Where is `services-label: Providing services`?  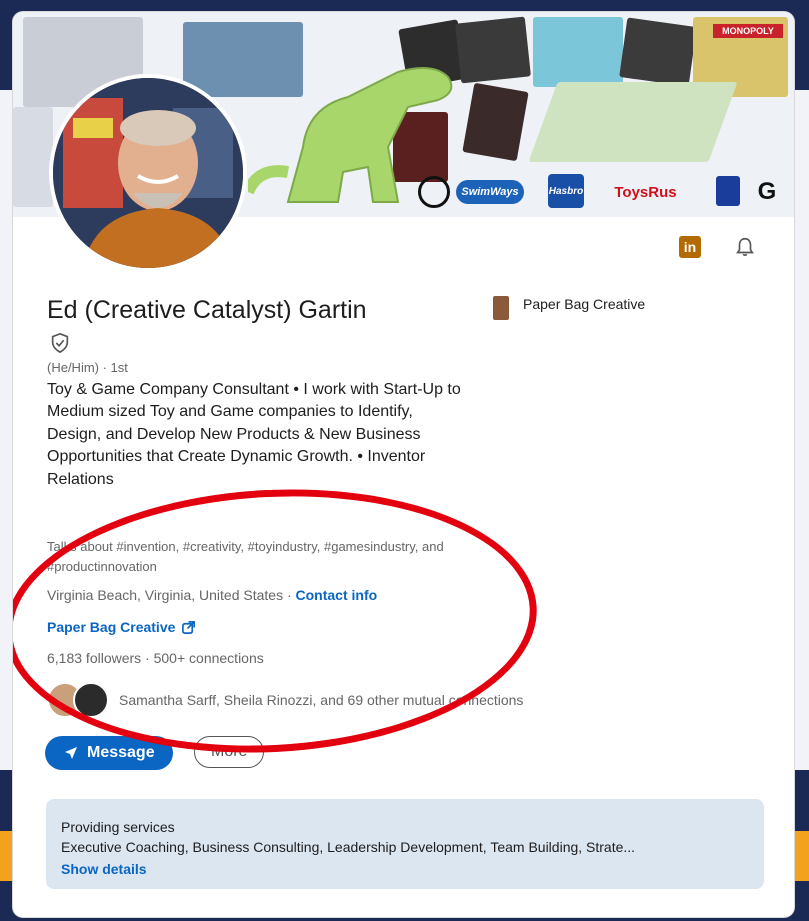
services-label: Providing services is located at coordinates (118, 827).